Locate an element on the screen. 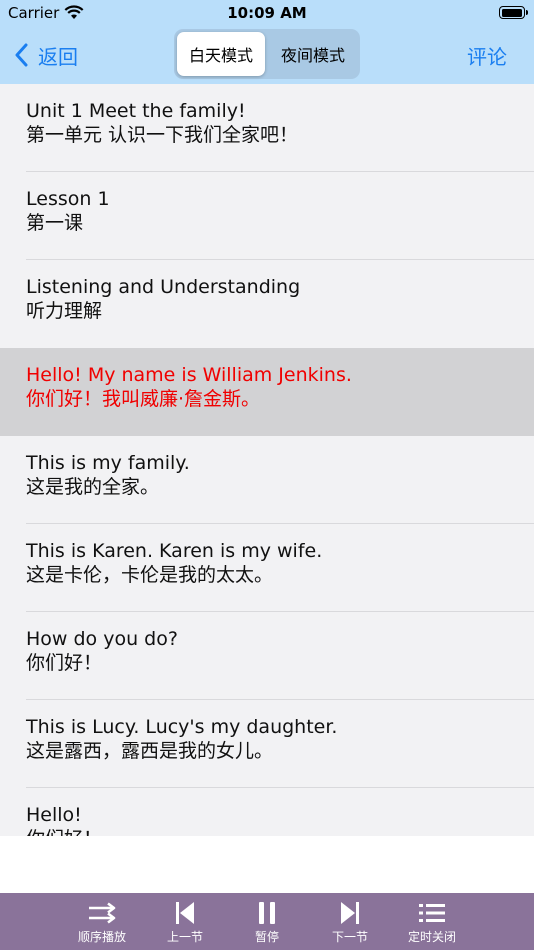  battery-icon is located at coordinates (513, 12).